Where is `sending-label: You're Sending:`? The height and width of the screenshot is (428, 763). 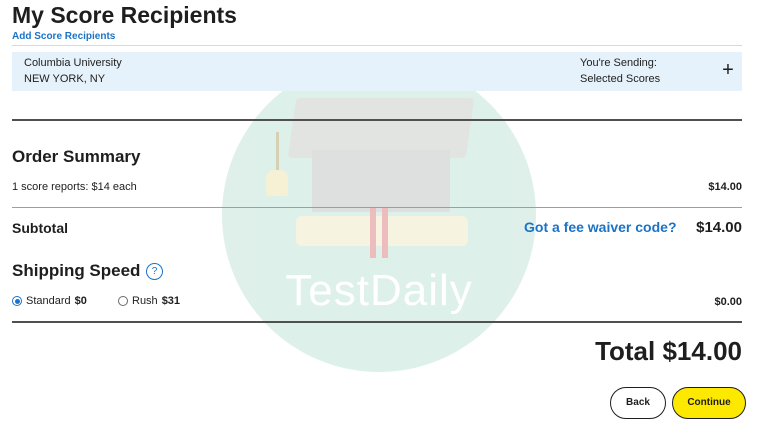 sending-label: You're Sending: is located at coordinates (618, 63).